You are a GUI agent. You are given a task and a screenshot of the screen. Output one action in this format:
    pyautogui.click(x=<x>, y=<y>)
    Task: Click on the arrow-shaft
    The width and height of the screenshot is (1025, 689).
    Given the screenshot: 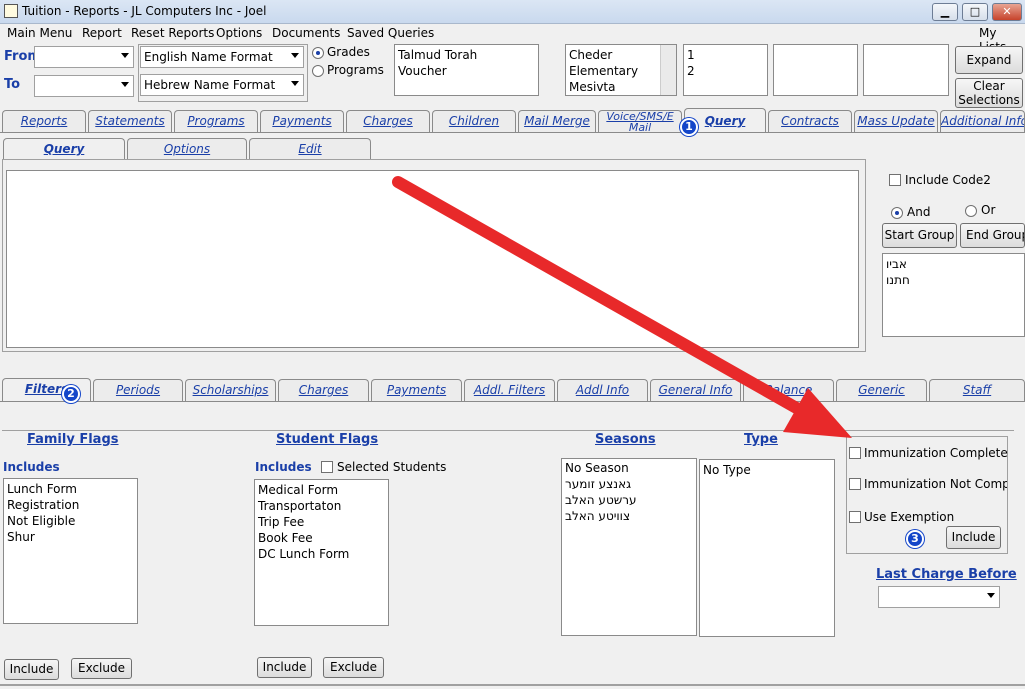 What is the action you would take?
    pyautogui.click(x=599, y=296)
    